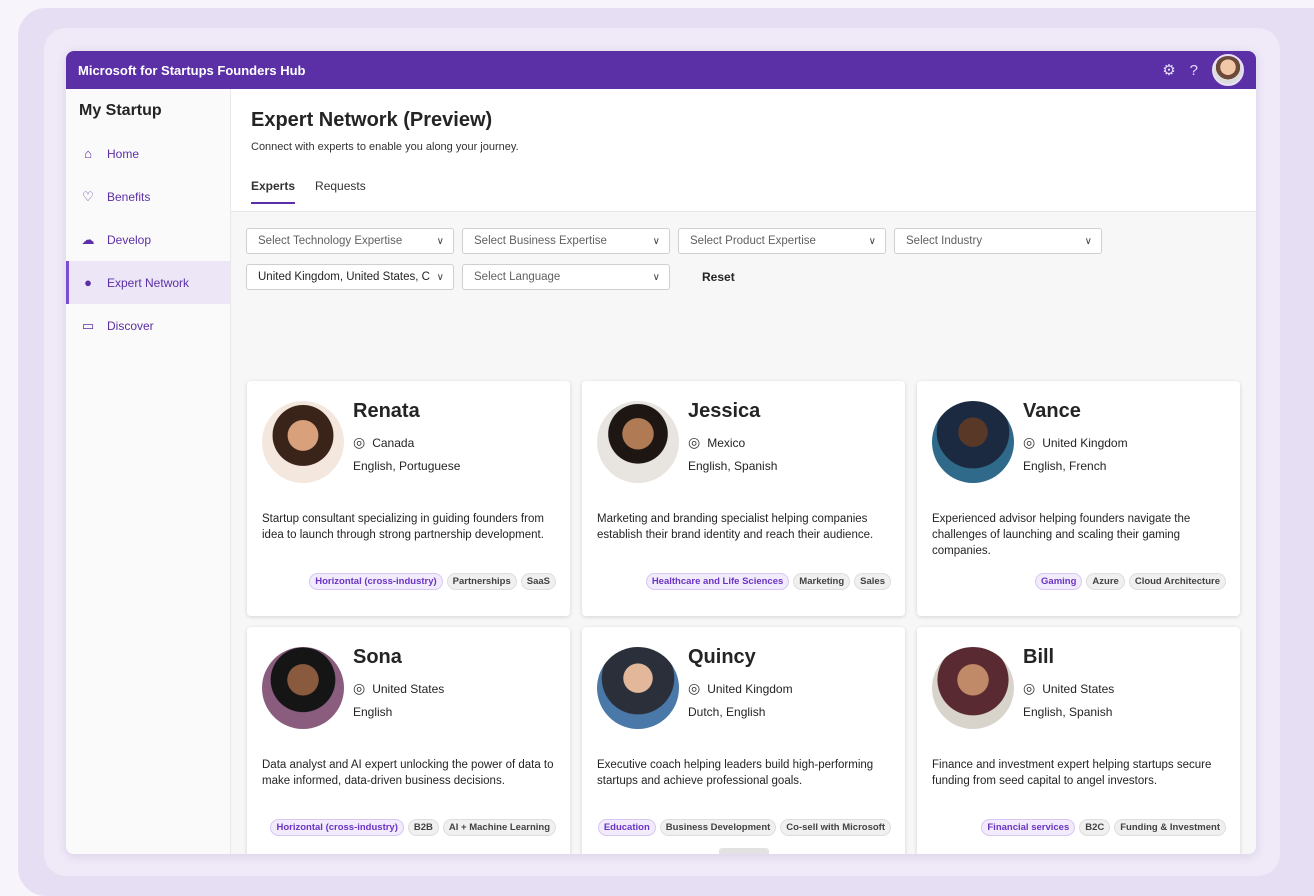 This screenshot has width=1314, height=896. I want to click on product-expertise-select: Select Product Expertise ∨, so click(782, 241).